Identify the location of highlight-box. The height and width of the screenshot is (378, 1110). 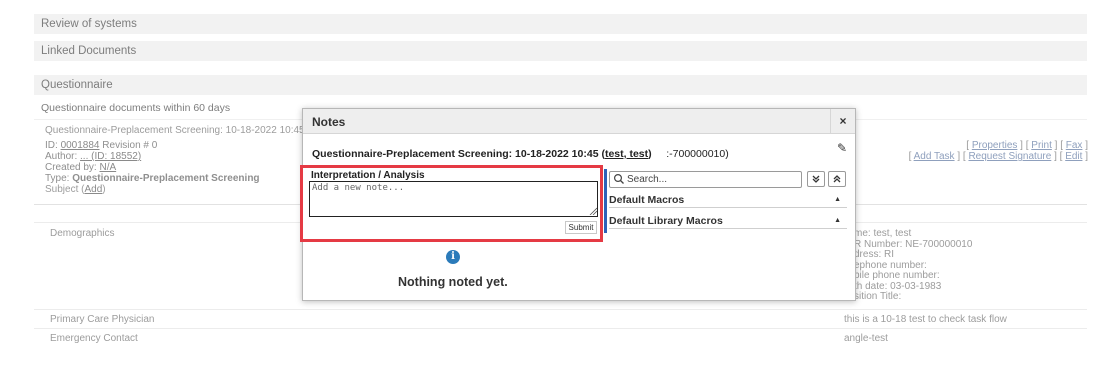
(451, 203).